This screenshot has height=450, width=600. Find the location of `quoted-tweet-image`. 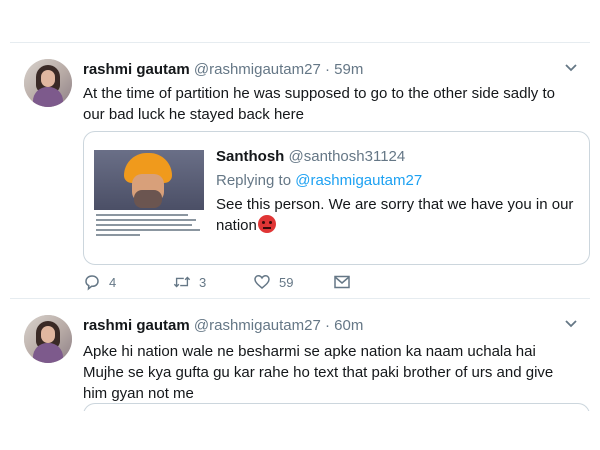

quoted-tweet-image is located at coordinates (149, 195).